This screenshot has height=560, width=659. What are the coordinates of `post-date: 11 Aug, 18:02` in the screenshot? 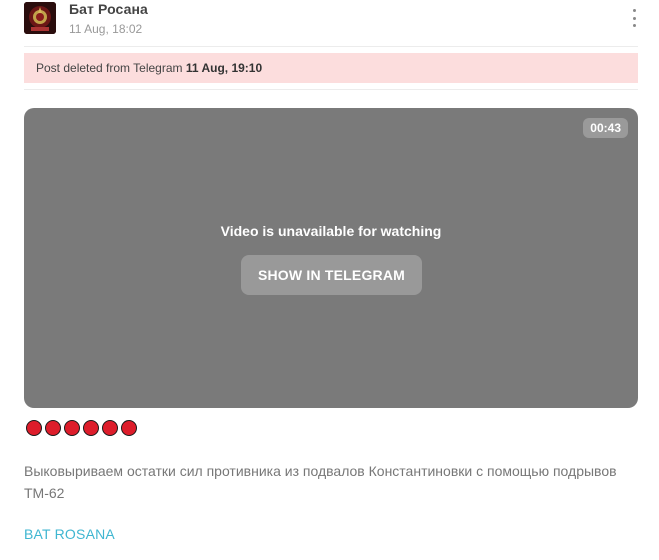 It's located at (106, 29).